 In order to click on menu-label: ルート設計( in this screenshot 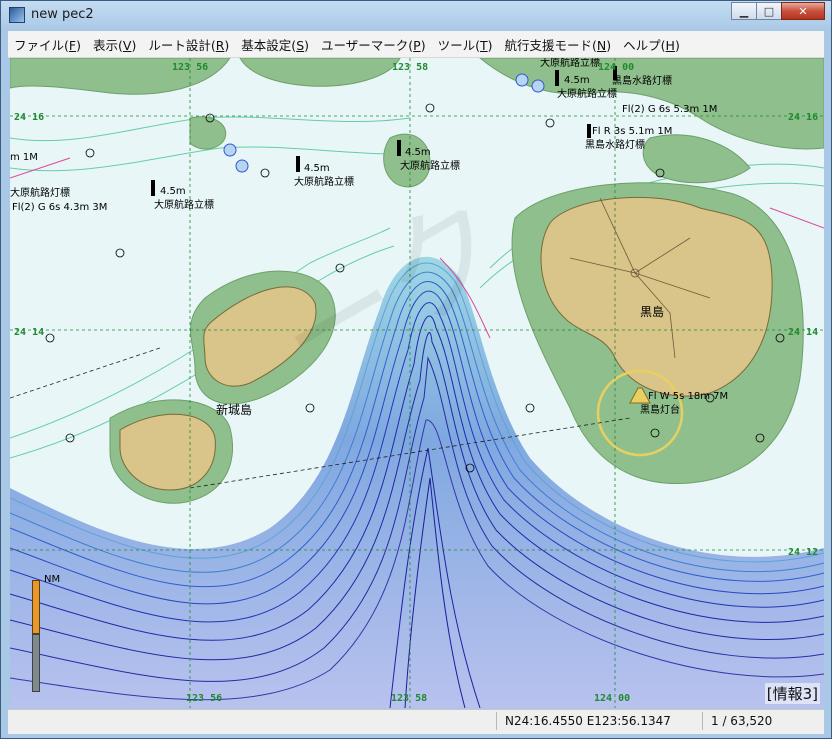, I will do `click(182, 45)`.